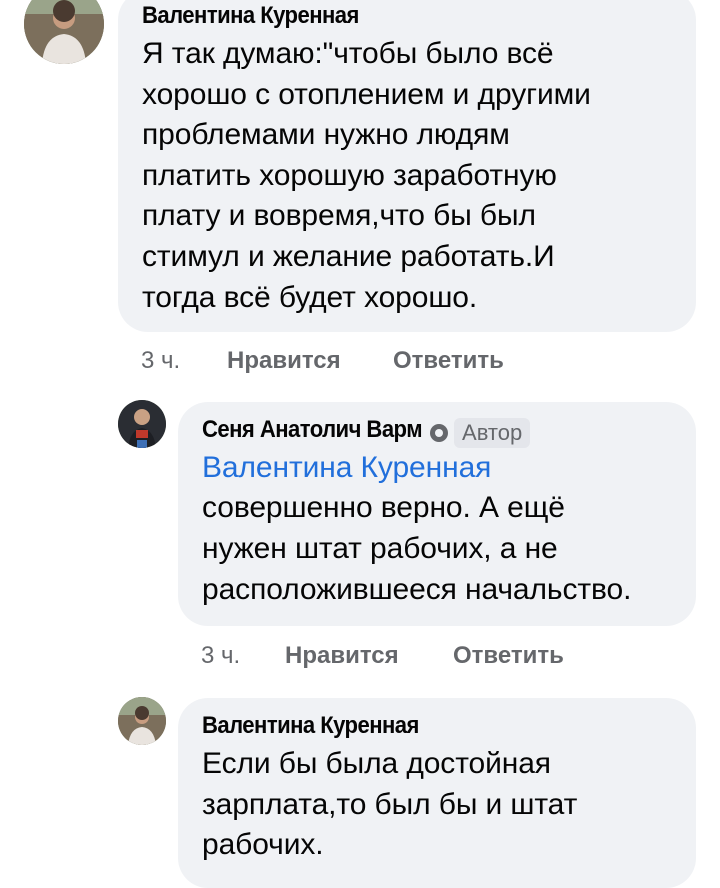  What do you see at coordinates (449, 468) in the screenshot?
I see `mention-link: Валентина Куренная` at bounding box center [449, 468].